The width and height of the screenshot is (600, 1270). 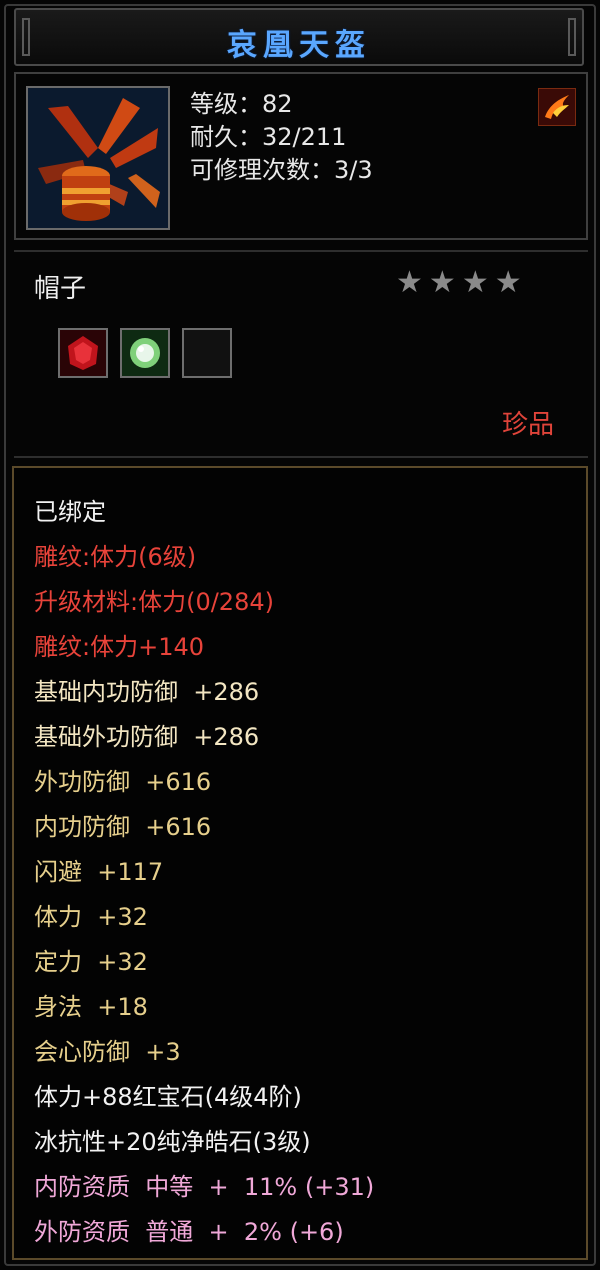 What do you see at coordinates (98, 158) in the screenshot?
I see `helmet-icon` at bounding box center [98, 158].